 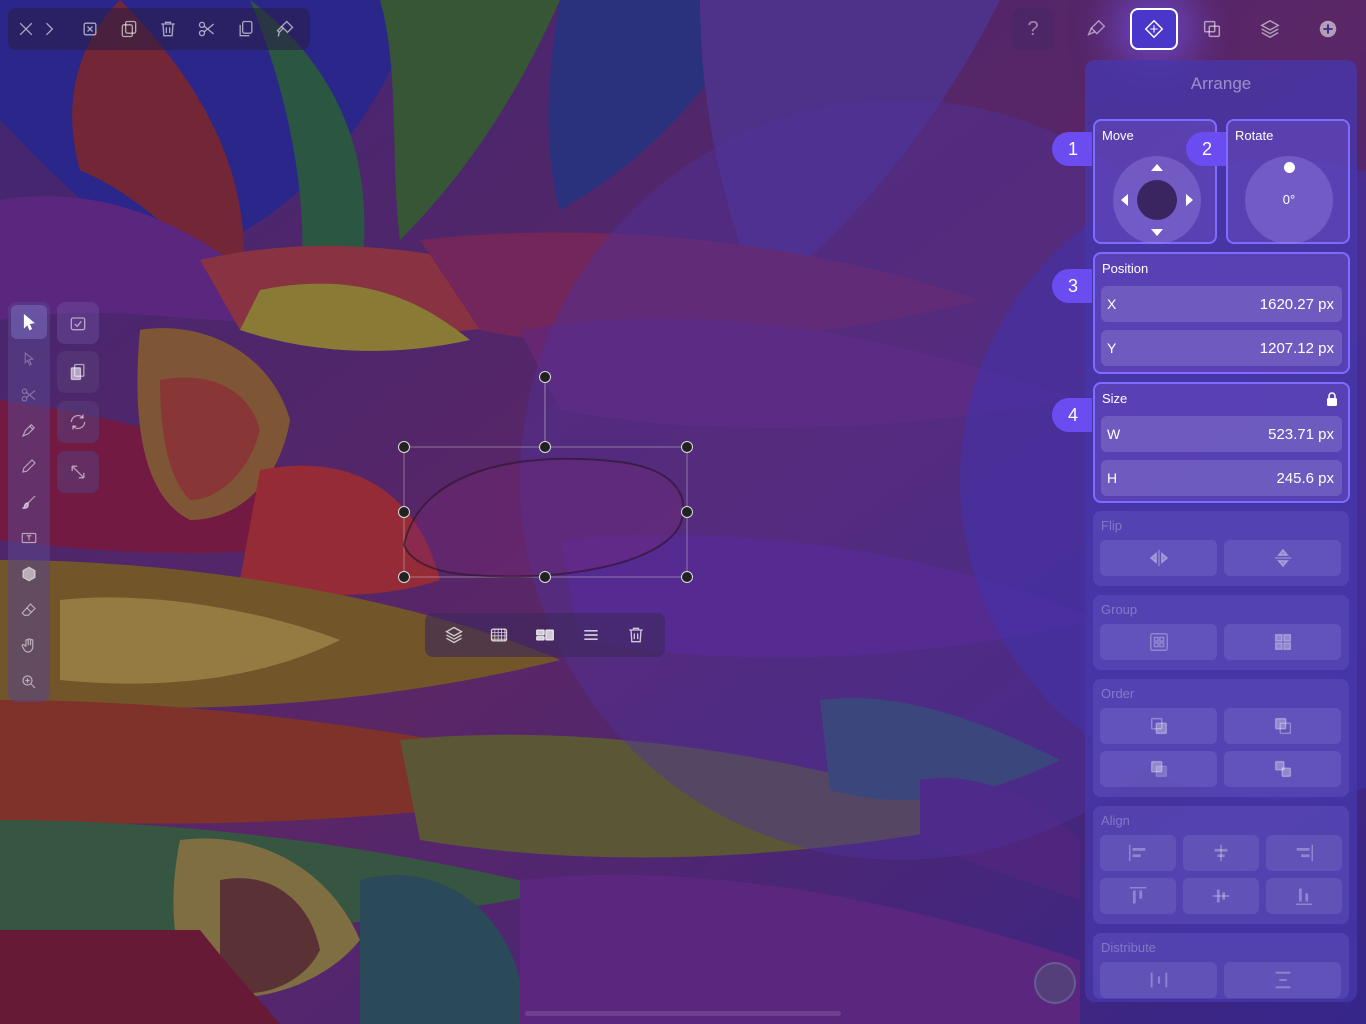 What do you see at coordinates (29, 610) in the screenshot?
I see `eraser-icon` at bounding box center [29, 610].